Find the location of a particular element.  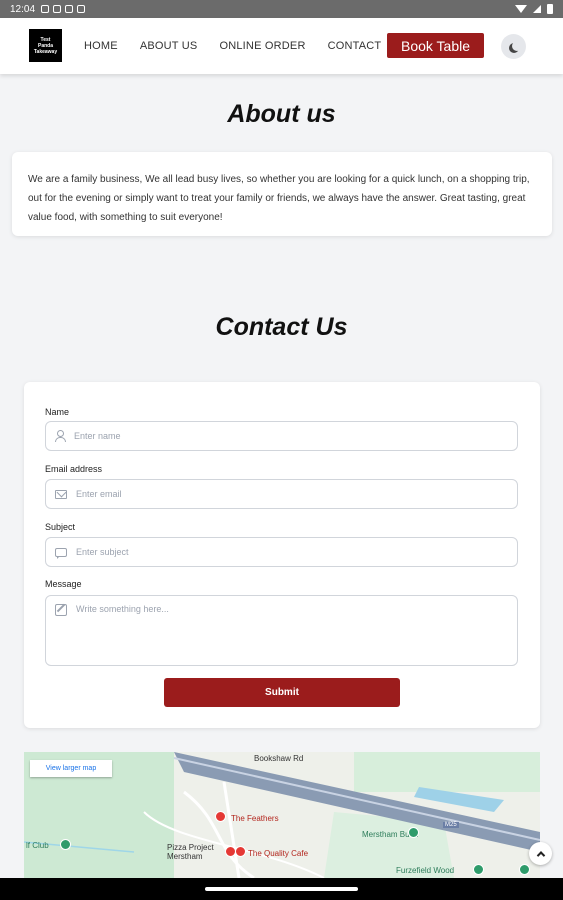

map-label-golf: lf Club is located at coordinates (37, 845).